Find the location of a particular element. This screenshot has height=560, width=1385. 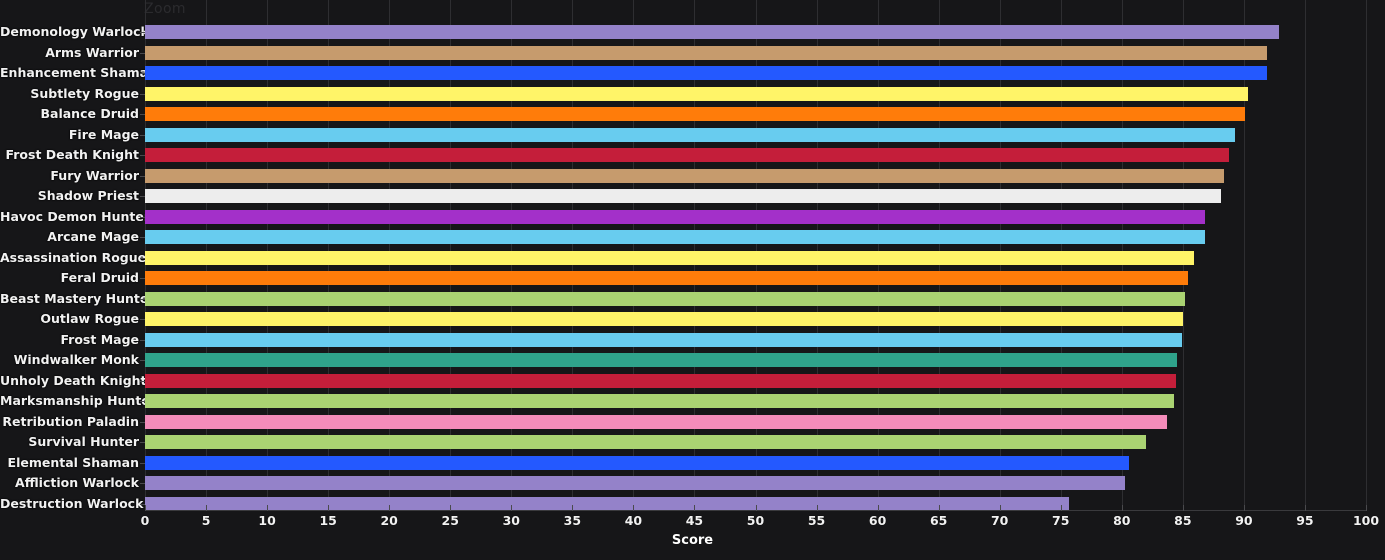

x-axis-tick-label: 80 is located at coordinates (1122, 520).